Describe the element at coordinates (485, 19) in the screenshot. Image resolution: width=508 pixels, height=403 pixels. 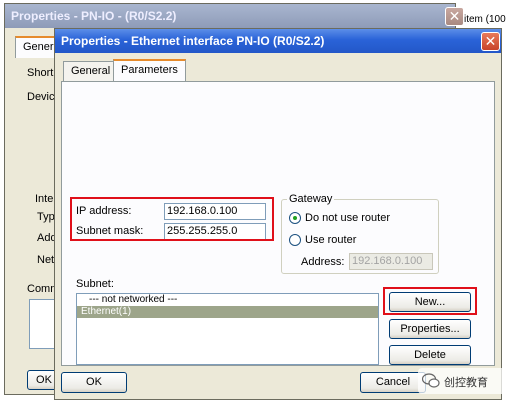
I see `background-partial-text: item (100` at that location.